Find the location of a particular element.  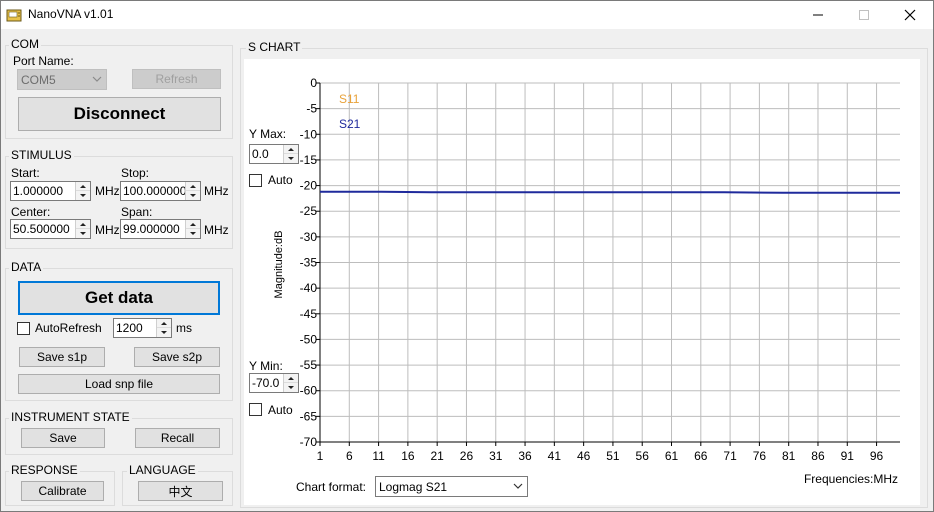

ymin-spinner is located at coordinates (290, 383).